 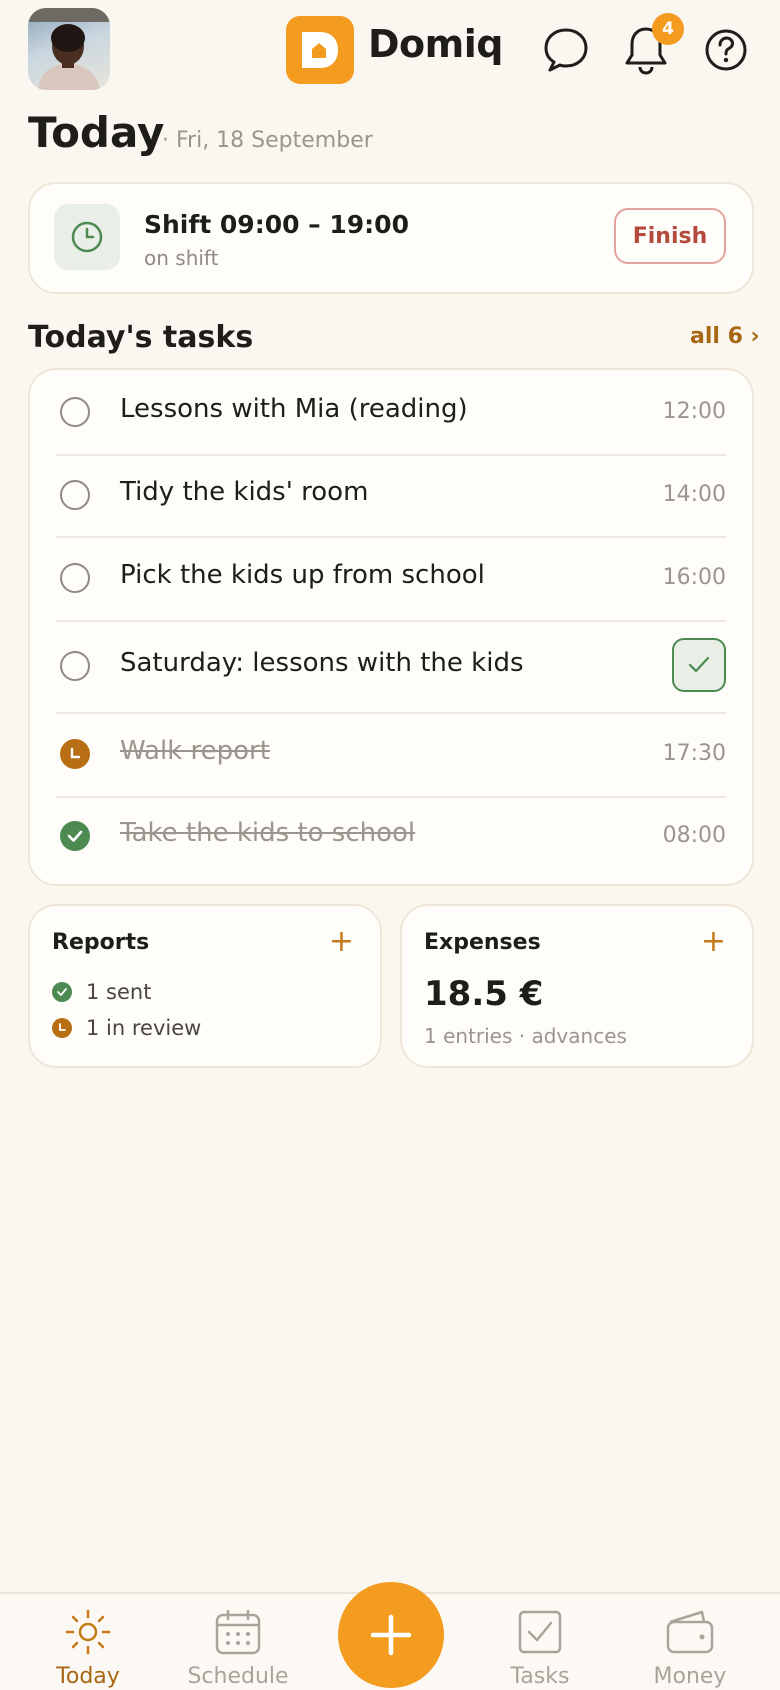 I want to click on calendar-icon, so click(x=238, y=1632).